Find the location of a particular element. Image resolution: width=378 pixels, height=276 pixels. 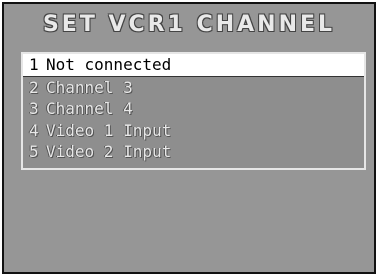

menu-item-channel-4: 3 Channel 4 is located at coordinates (193, 109).